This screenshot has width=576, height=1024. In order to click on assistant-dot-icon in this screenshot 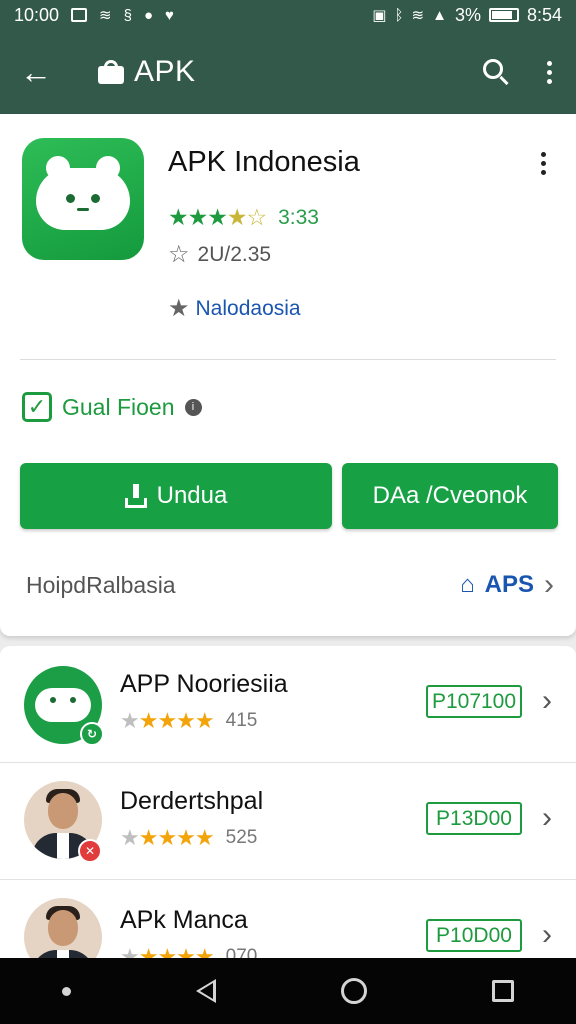, I will do `click(67, 991)`.